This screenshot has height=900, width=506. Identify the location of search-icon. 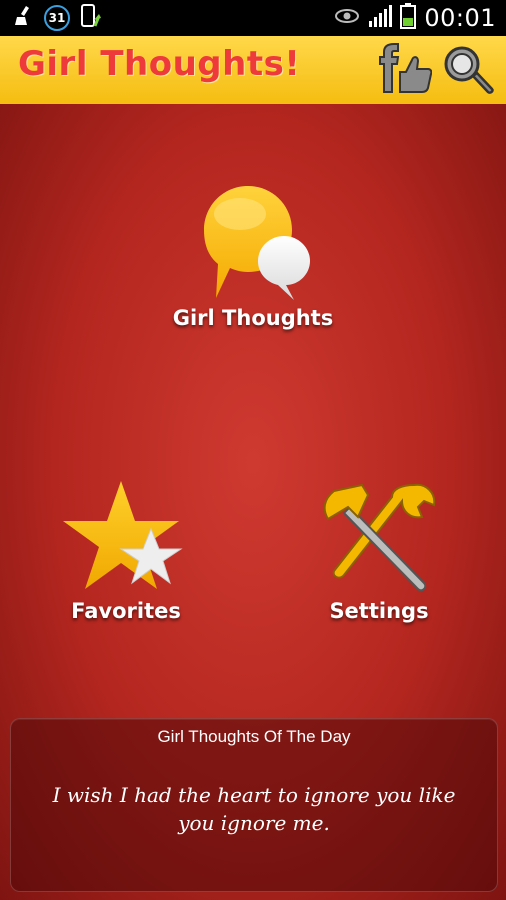
(469, 70).